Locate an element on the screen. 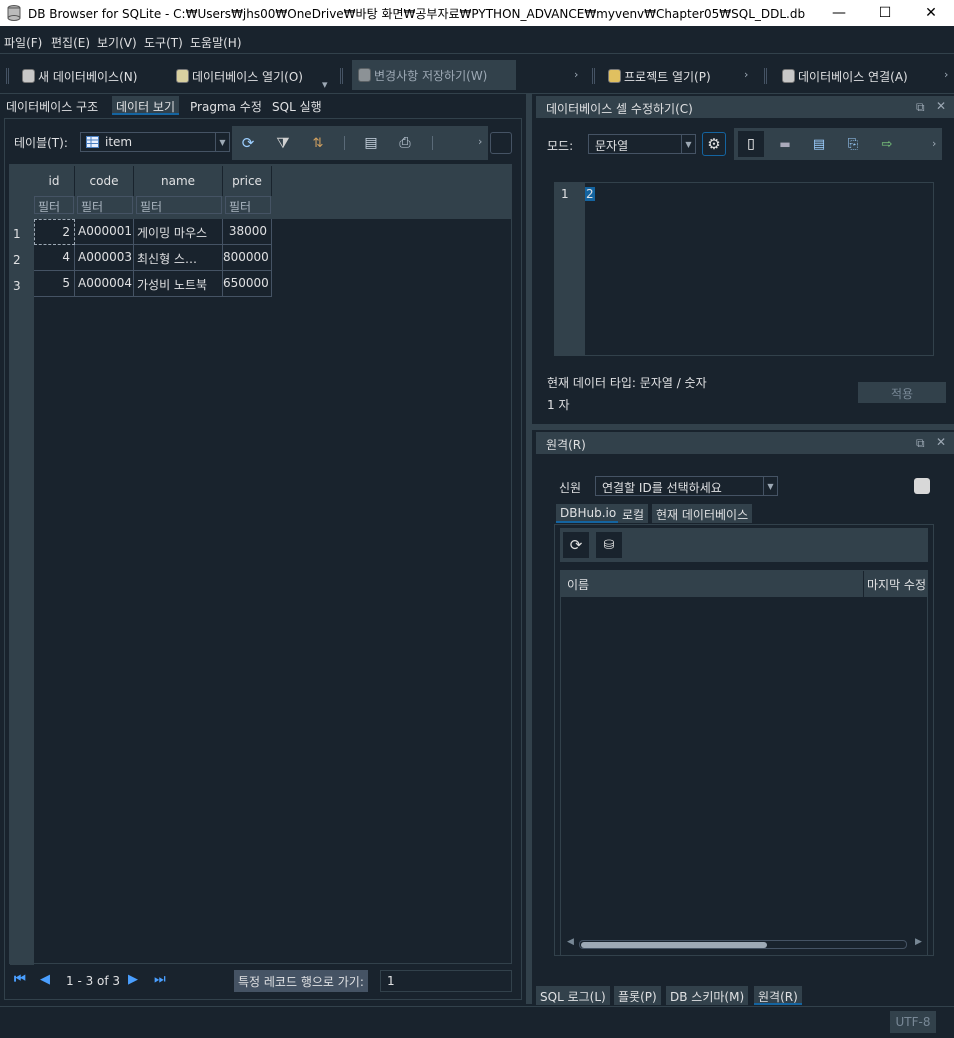 The image size is (954, 1038). scroll-right-icon: ▶ is located at coordinates (918, 942).